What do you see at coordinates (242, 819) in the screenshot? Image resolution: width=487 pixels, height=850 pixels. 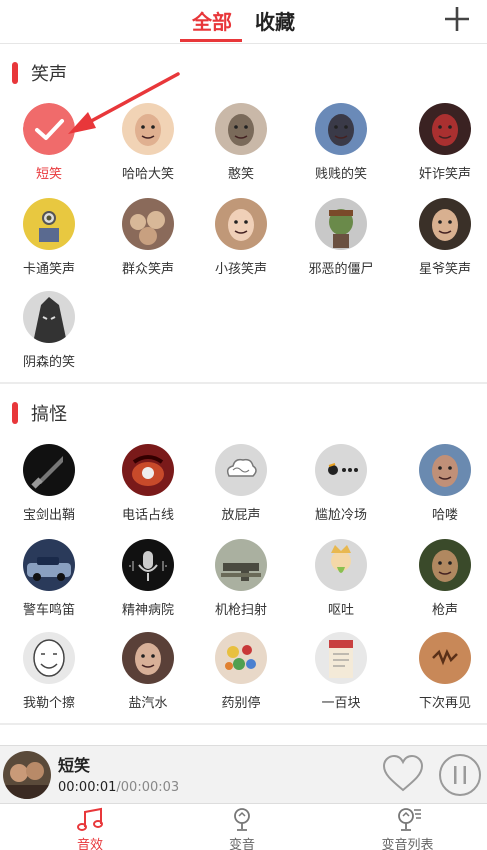 I see `microphone-icon` at bounding box center [242, 819].